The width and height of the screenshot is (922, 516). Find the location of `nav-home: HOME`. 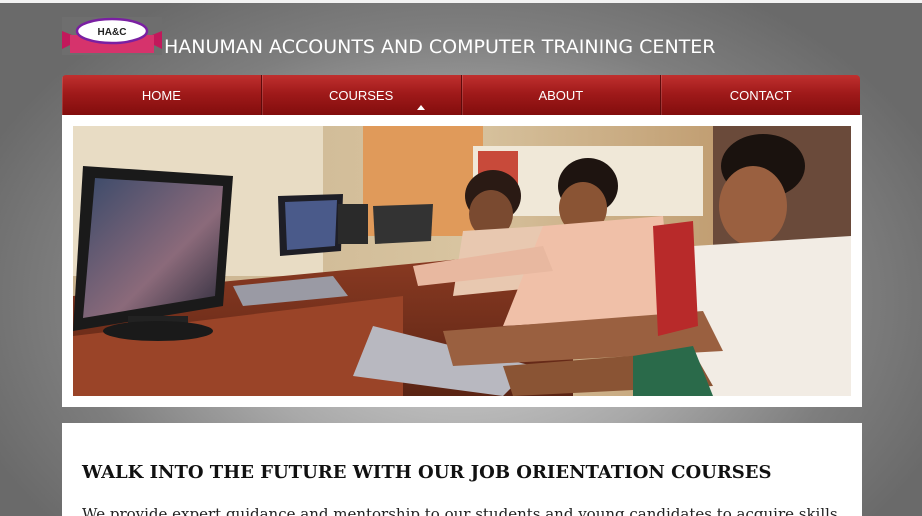

nav-home: HOME is located at coordinates (162, 95).